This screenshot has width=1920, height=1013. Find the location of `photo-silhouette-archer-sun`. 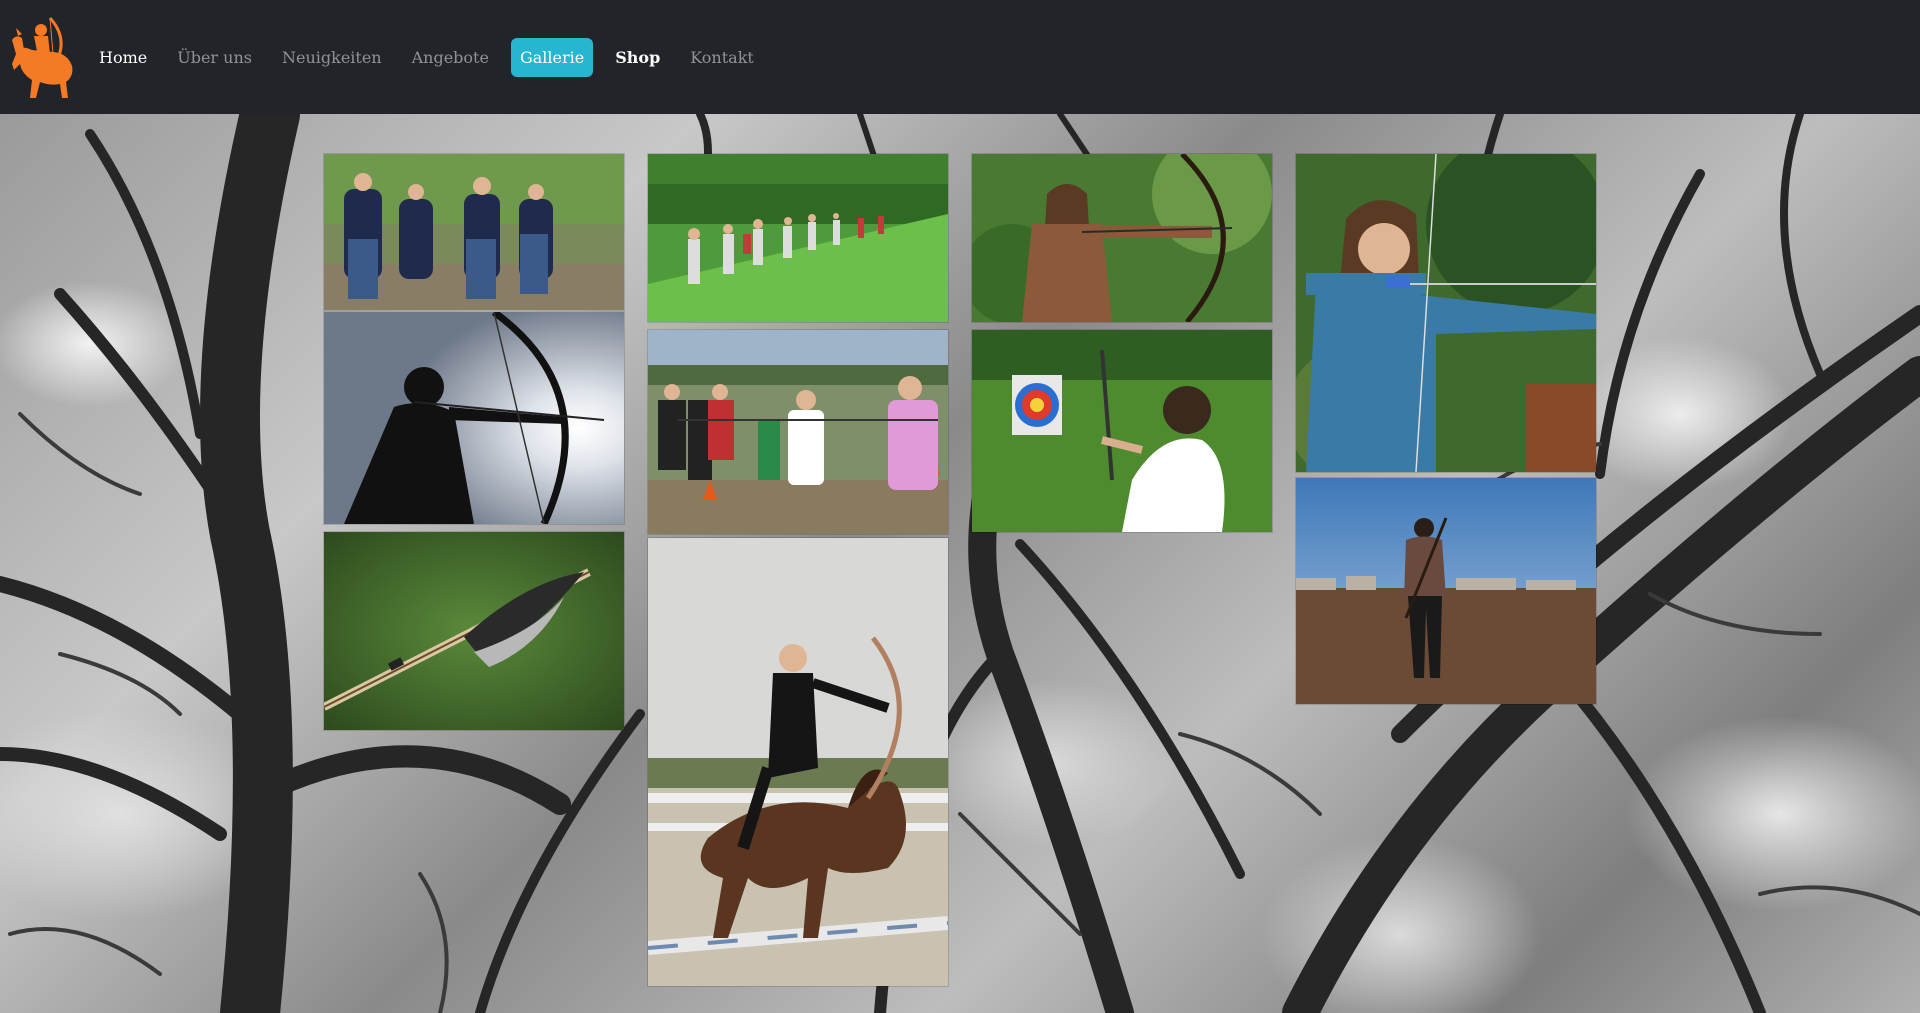

photo-silhouette-archer-sun is located at coordinates (474, 418).